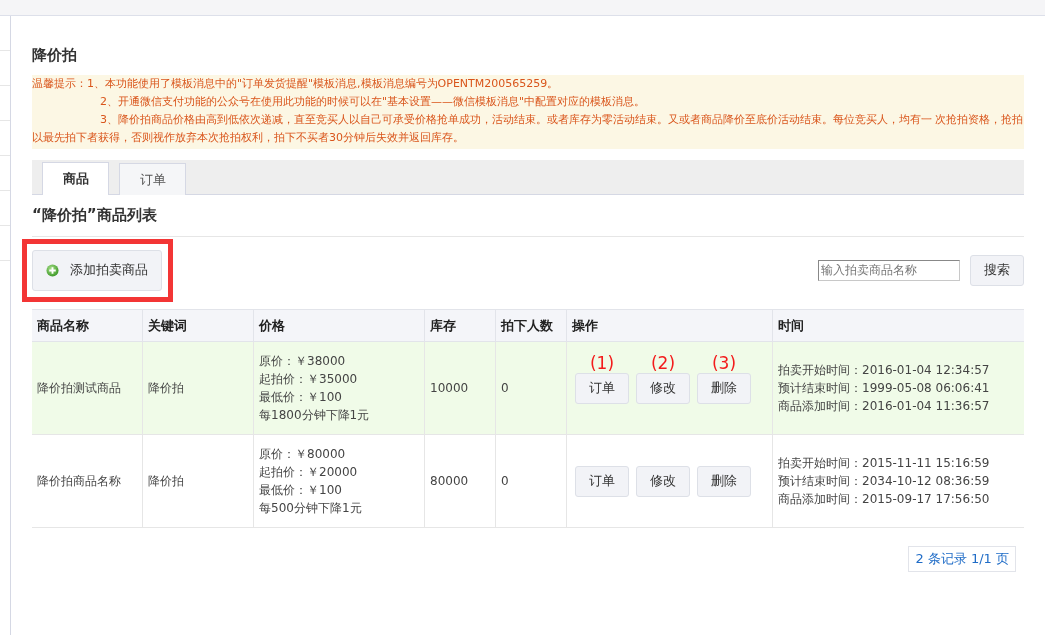  What do you see at coordinates (97, 270) in the screenshot?
I see `add-button: 添加拍卖商品` at bounding box center [97, 270].